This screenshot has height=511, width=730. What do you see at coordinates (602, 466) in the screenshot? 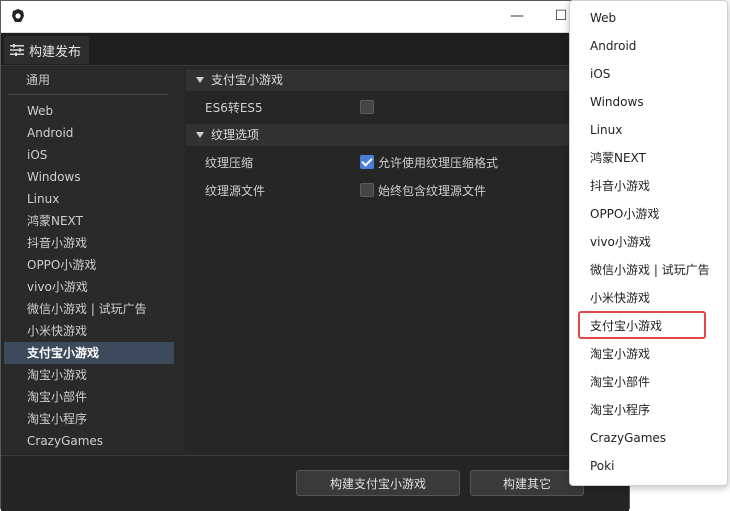
I see `dropdown-item: Poki` at bounding box center [602, 466].